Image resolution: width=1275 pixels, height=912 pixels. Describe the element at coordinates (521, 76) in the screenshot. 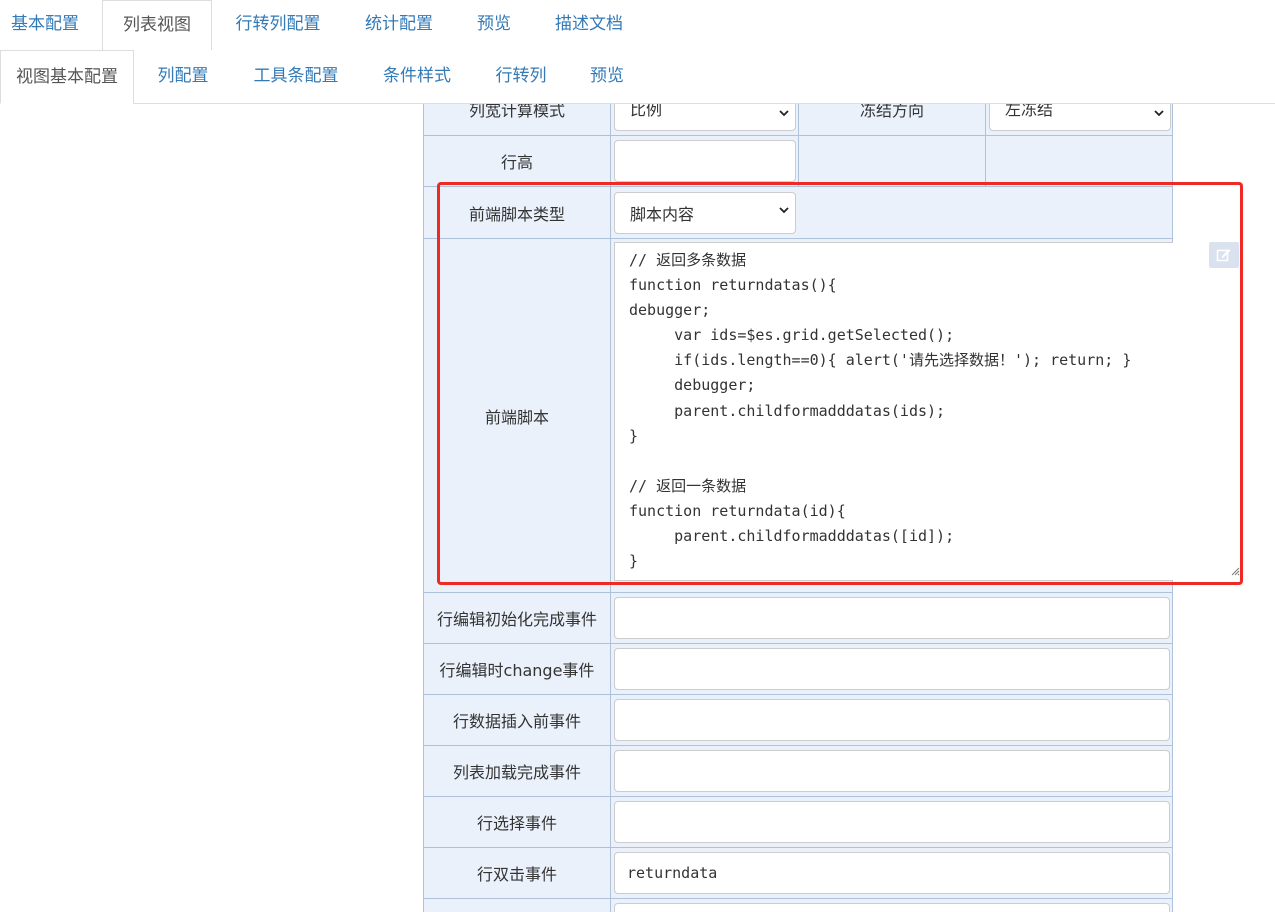

I see `subtab-row-to-column: 行转列` at that location.